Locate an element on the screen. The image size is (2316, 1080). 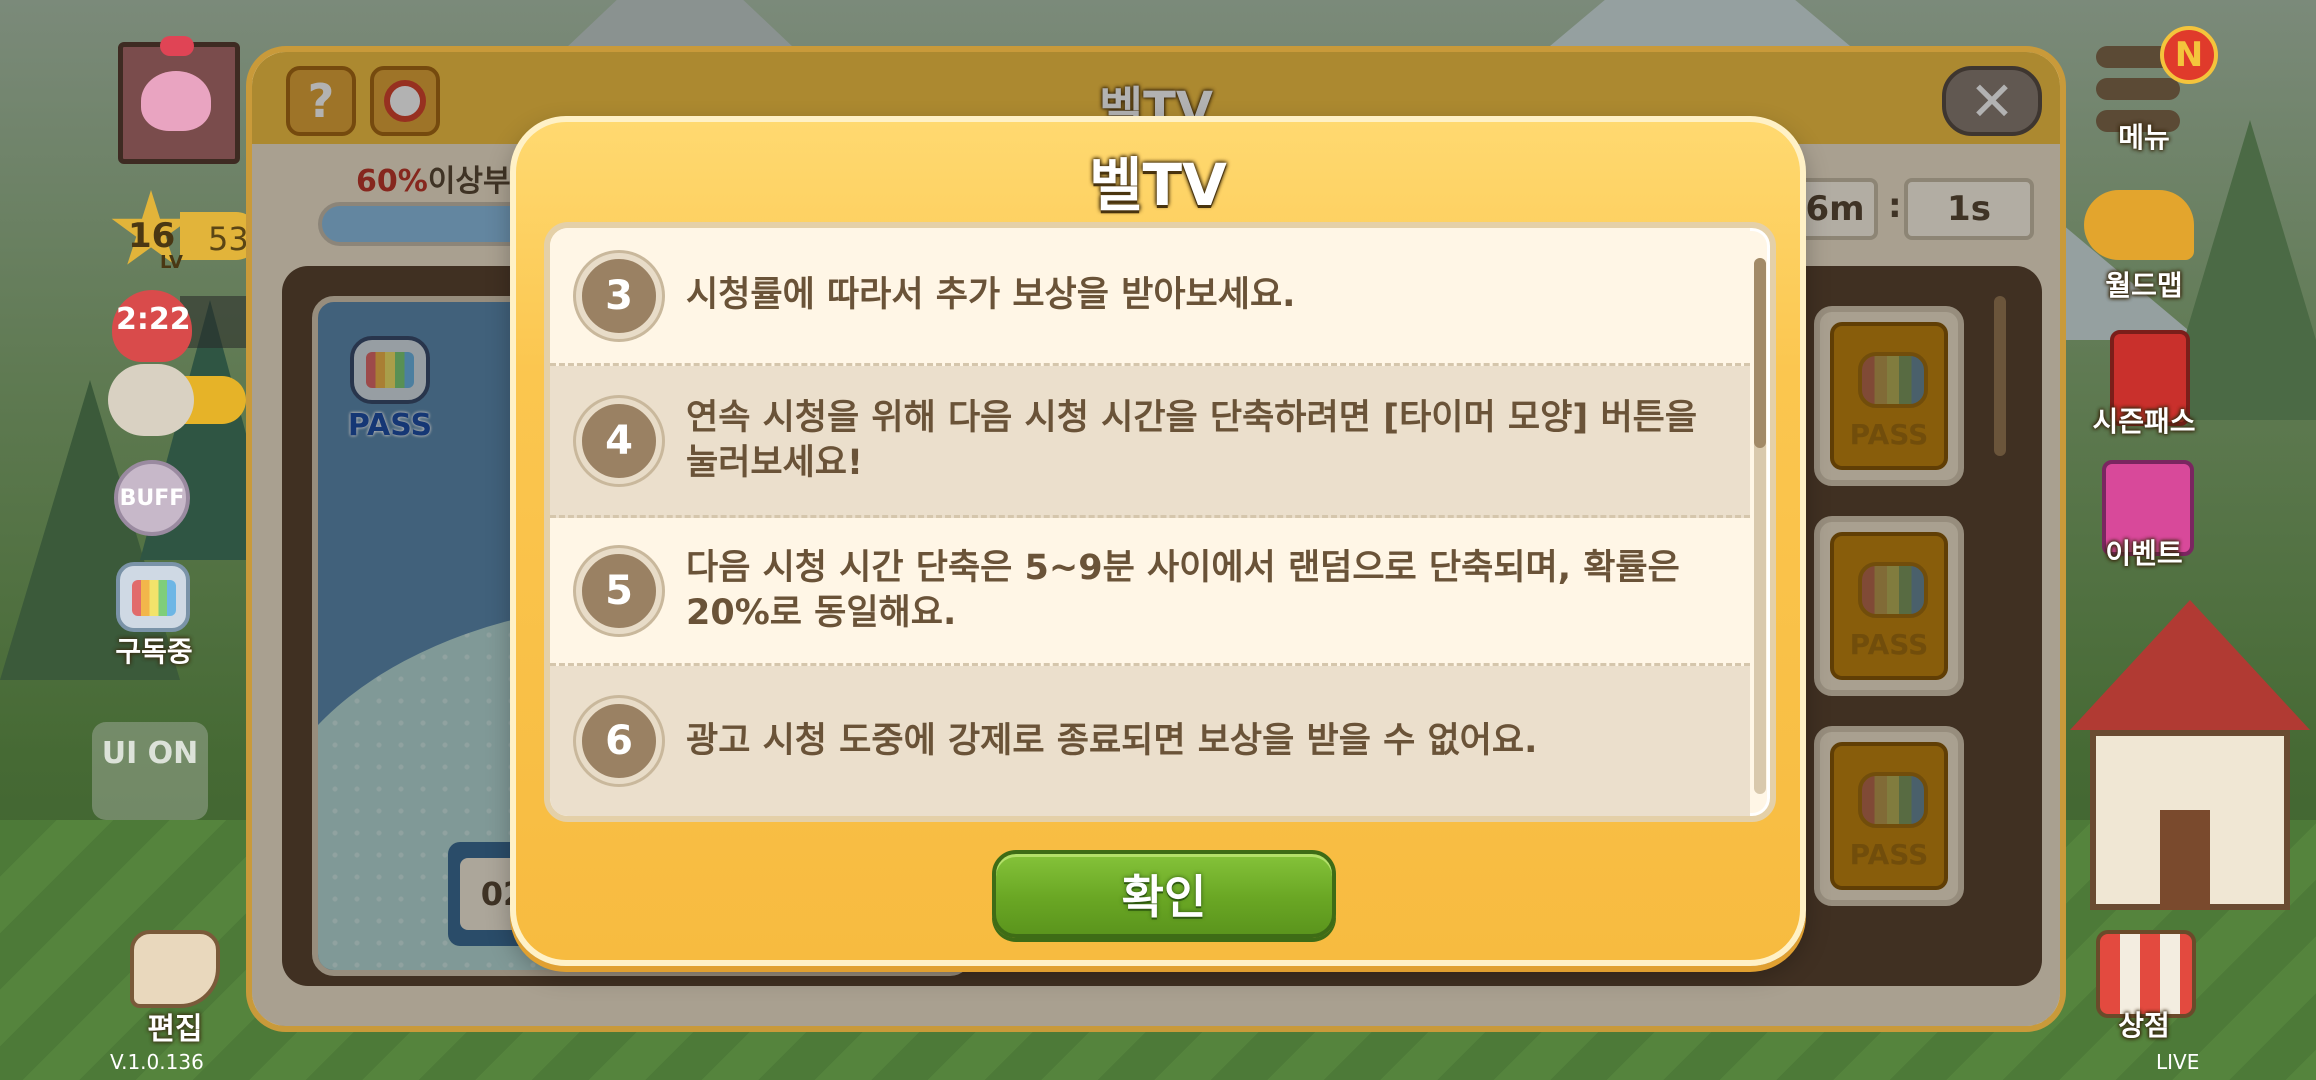
item-text: 광고 시청 도중에 강제로 종료되면 보상을 받을 수 없어요. is located at coordinates (1112, 740).